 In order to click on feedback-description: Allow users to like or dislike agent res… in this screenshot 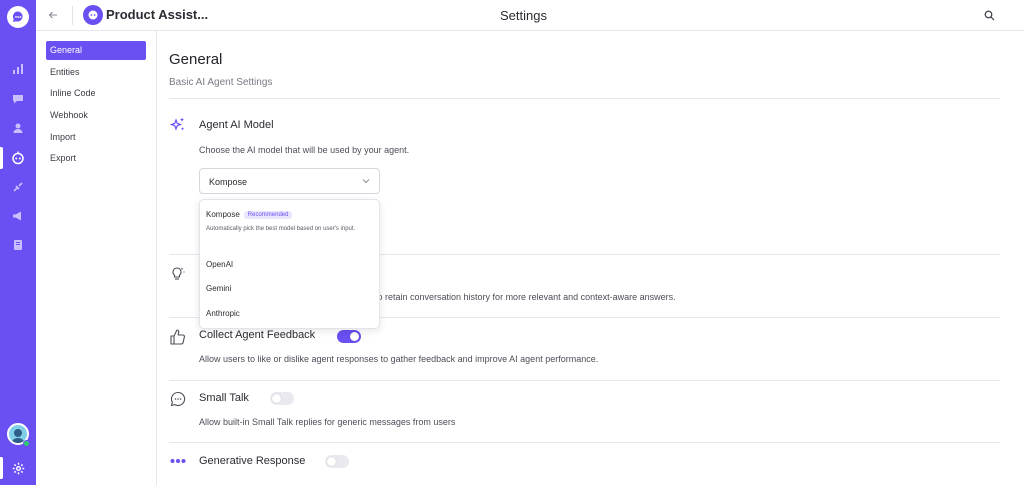, I will do `click(399, 359)`.